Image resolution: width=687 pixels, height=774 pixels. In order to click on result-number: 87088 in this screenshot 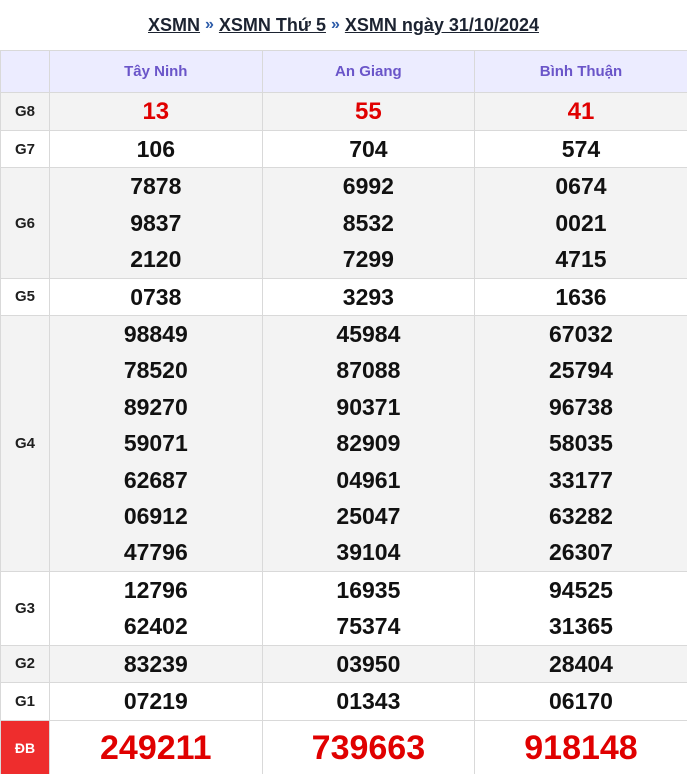, I will do `click(368, 370)`.